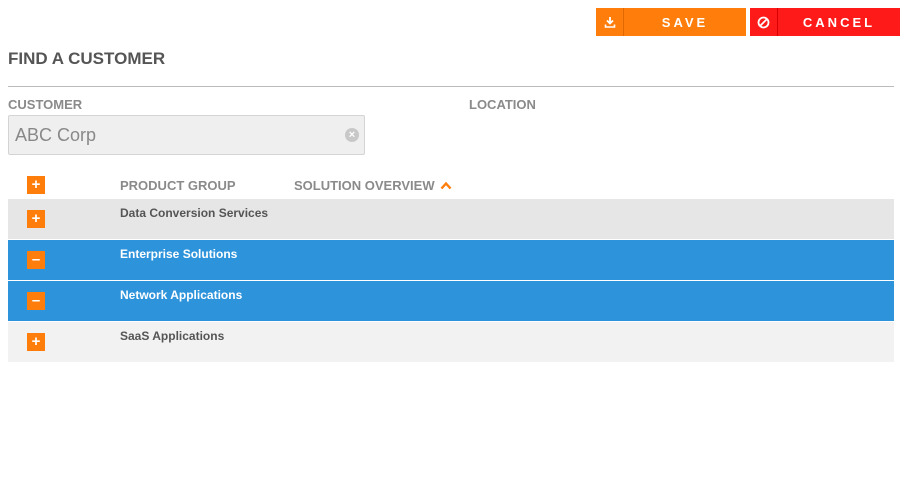 The width and height of the screenshot is (905, 498). I want to click on customer-value: ABC Corp, so click(56, 134).